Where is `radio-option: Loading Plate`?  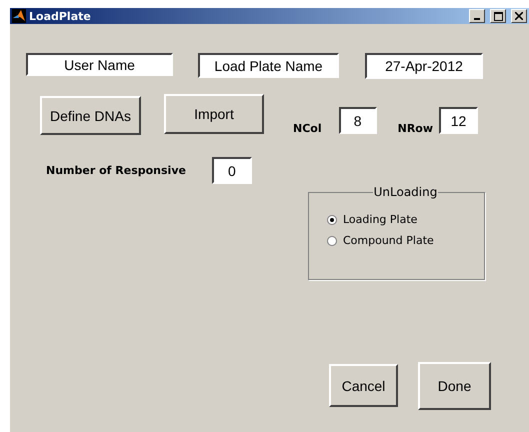 radio-option: Loading Plate is located at coordinates (405, 219).